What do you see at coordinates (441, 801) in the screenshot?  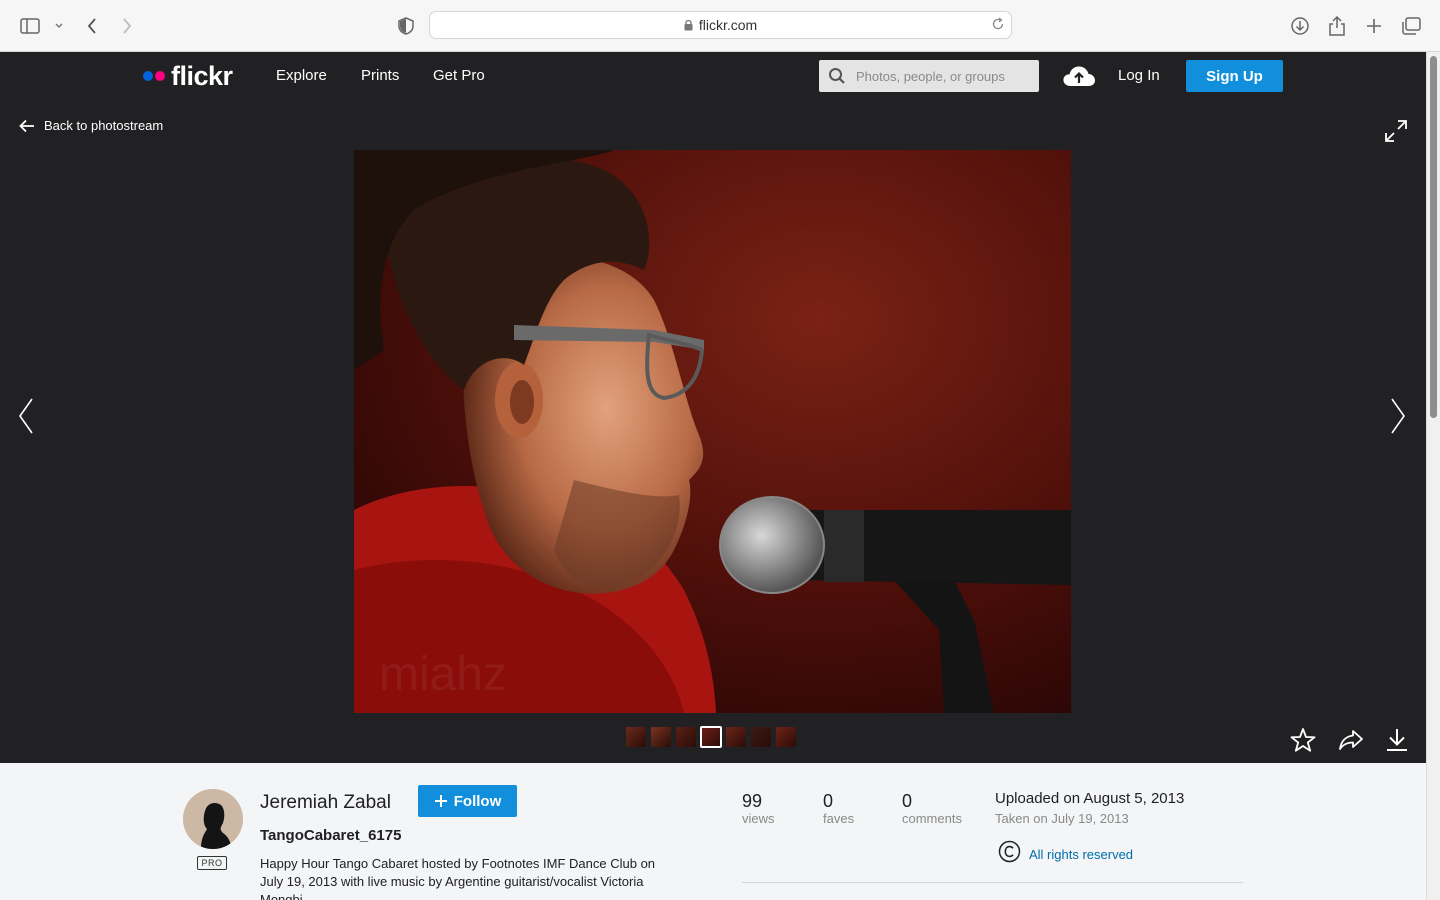 I see `plus-icon` at bounding box center [441, 801].